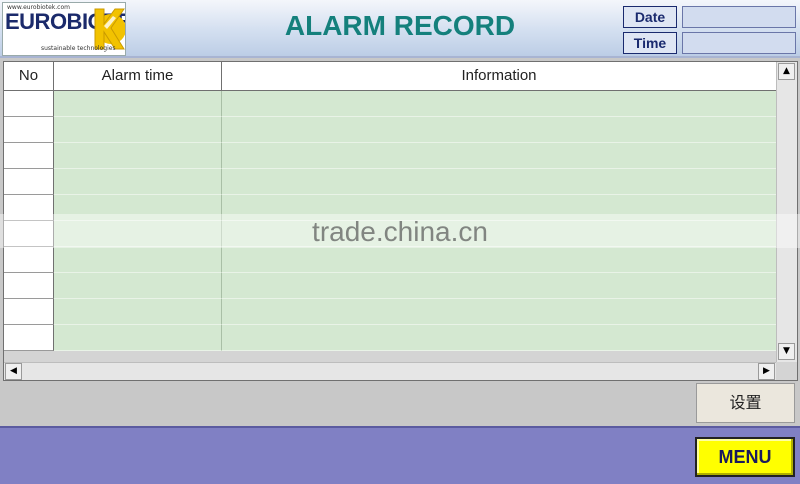 Image resolution: width=800 pixels, height=484 pixels. What do you see at coordinates (745, 457) in the screenshot?
I see `menu-button: MENU` at bounding box center [745, 457].